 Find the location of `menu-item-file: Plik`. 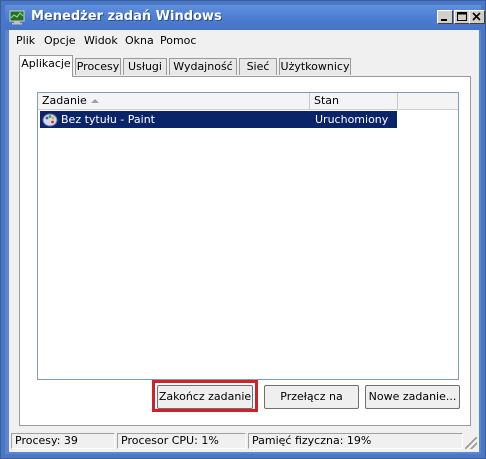

menu-item-file: Plik is located at coordinates (25, 40).